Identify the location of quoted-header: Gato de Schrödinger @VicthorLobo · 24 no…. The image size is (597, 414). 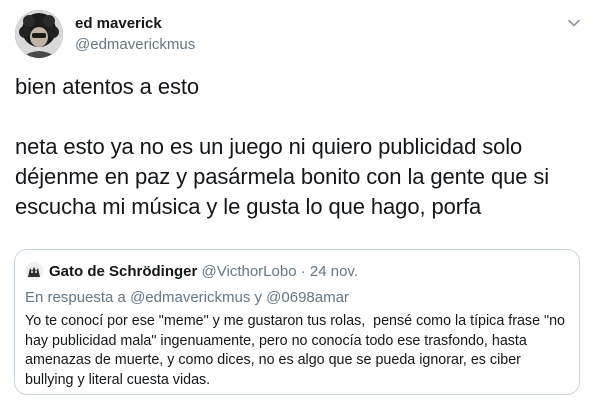
(203, 272).